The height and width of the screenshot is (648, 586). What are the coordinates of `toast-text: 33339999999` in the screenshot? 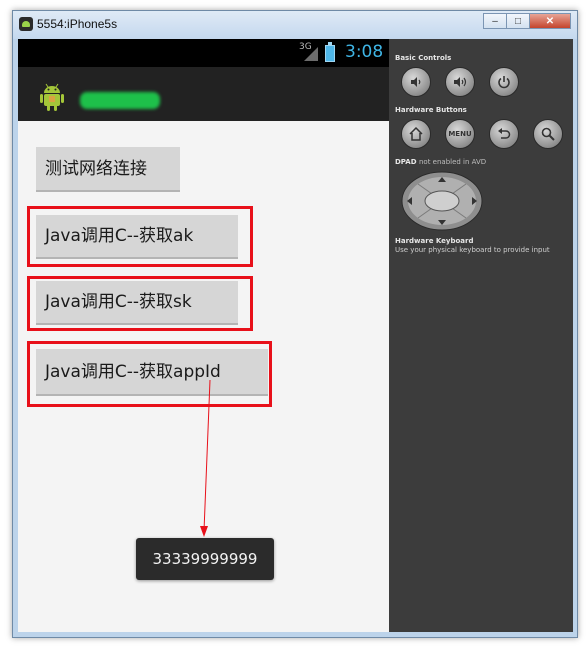 It's located at (205, 559).